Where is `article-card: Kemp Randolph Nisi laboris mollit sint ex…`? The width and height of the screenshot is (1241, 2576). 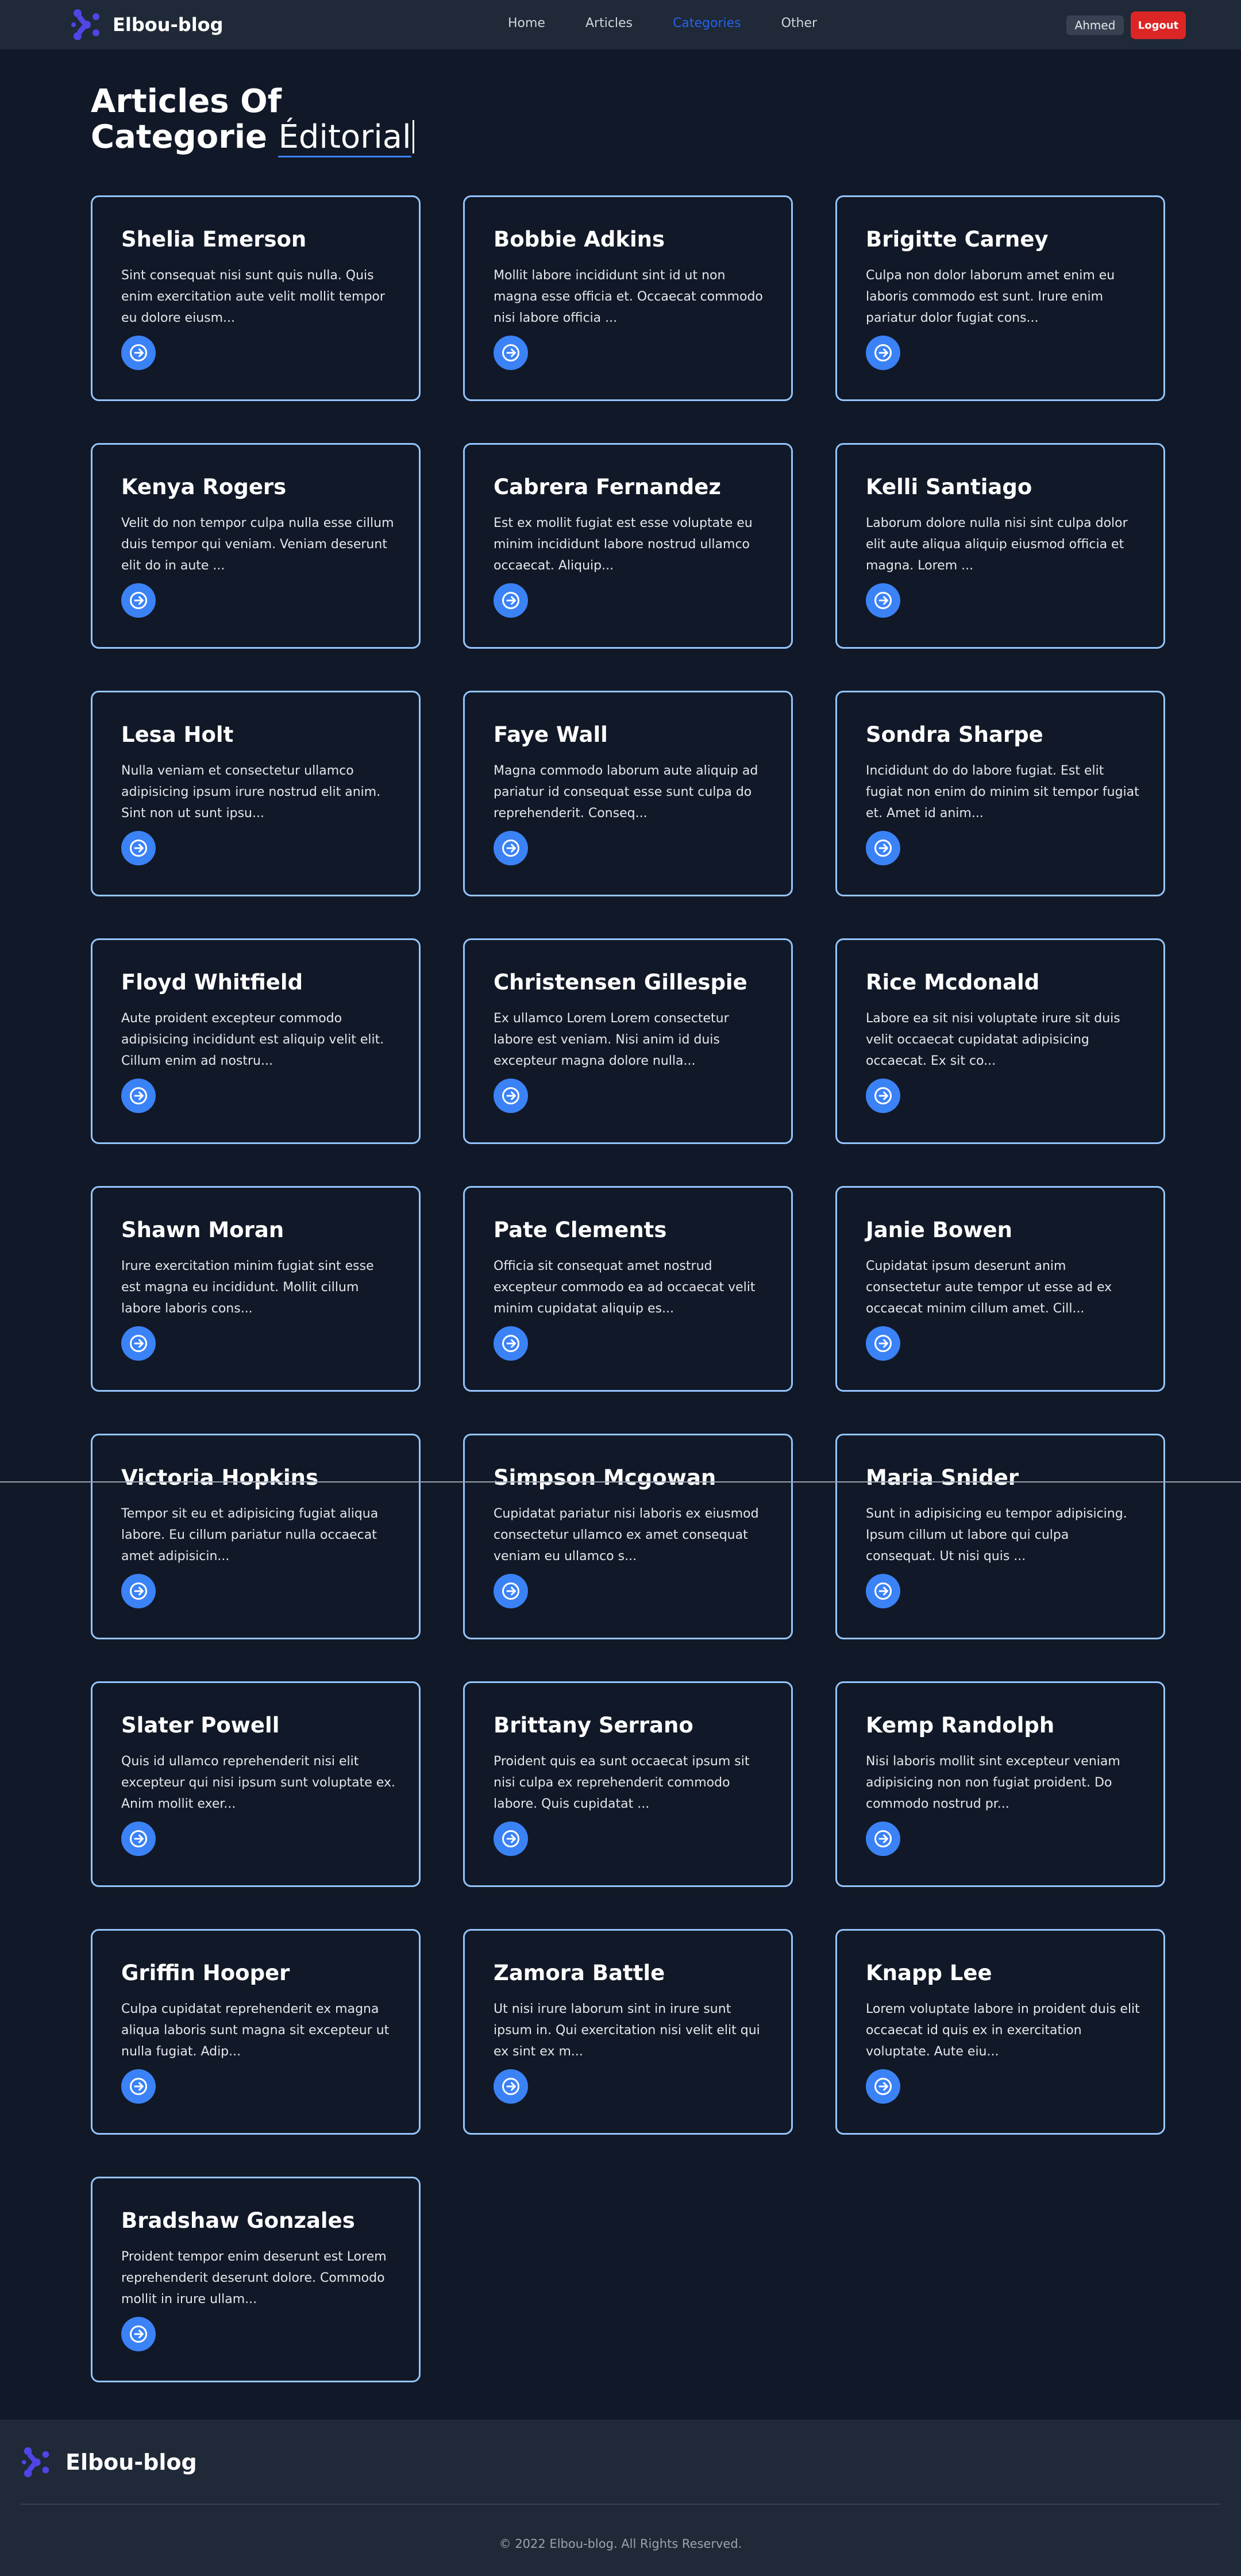 article-card: Kemp Randolph Nisi laboris mollit sint ex… is located at coordinates (1000, 1784).